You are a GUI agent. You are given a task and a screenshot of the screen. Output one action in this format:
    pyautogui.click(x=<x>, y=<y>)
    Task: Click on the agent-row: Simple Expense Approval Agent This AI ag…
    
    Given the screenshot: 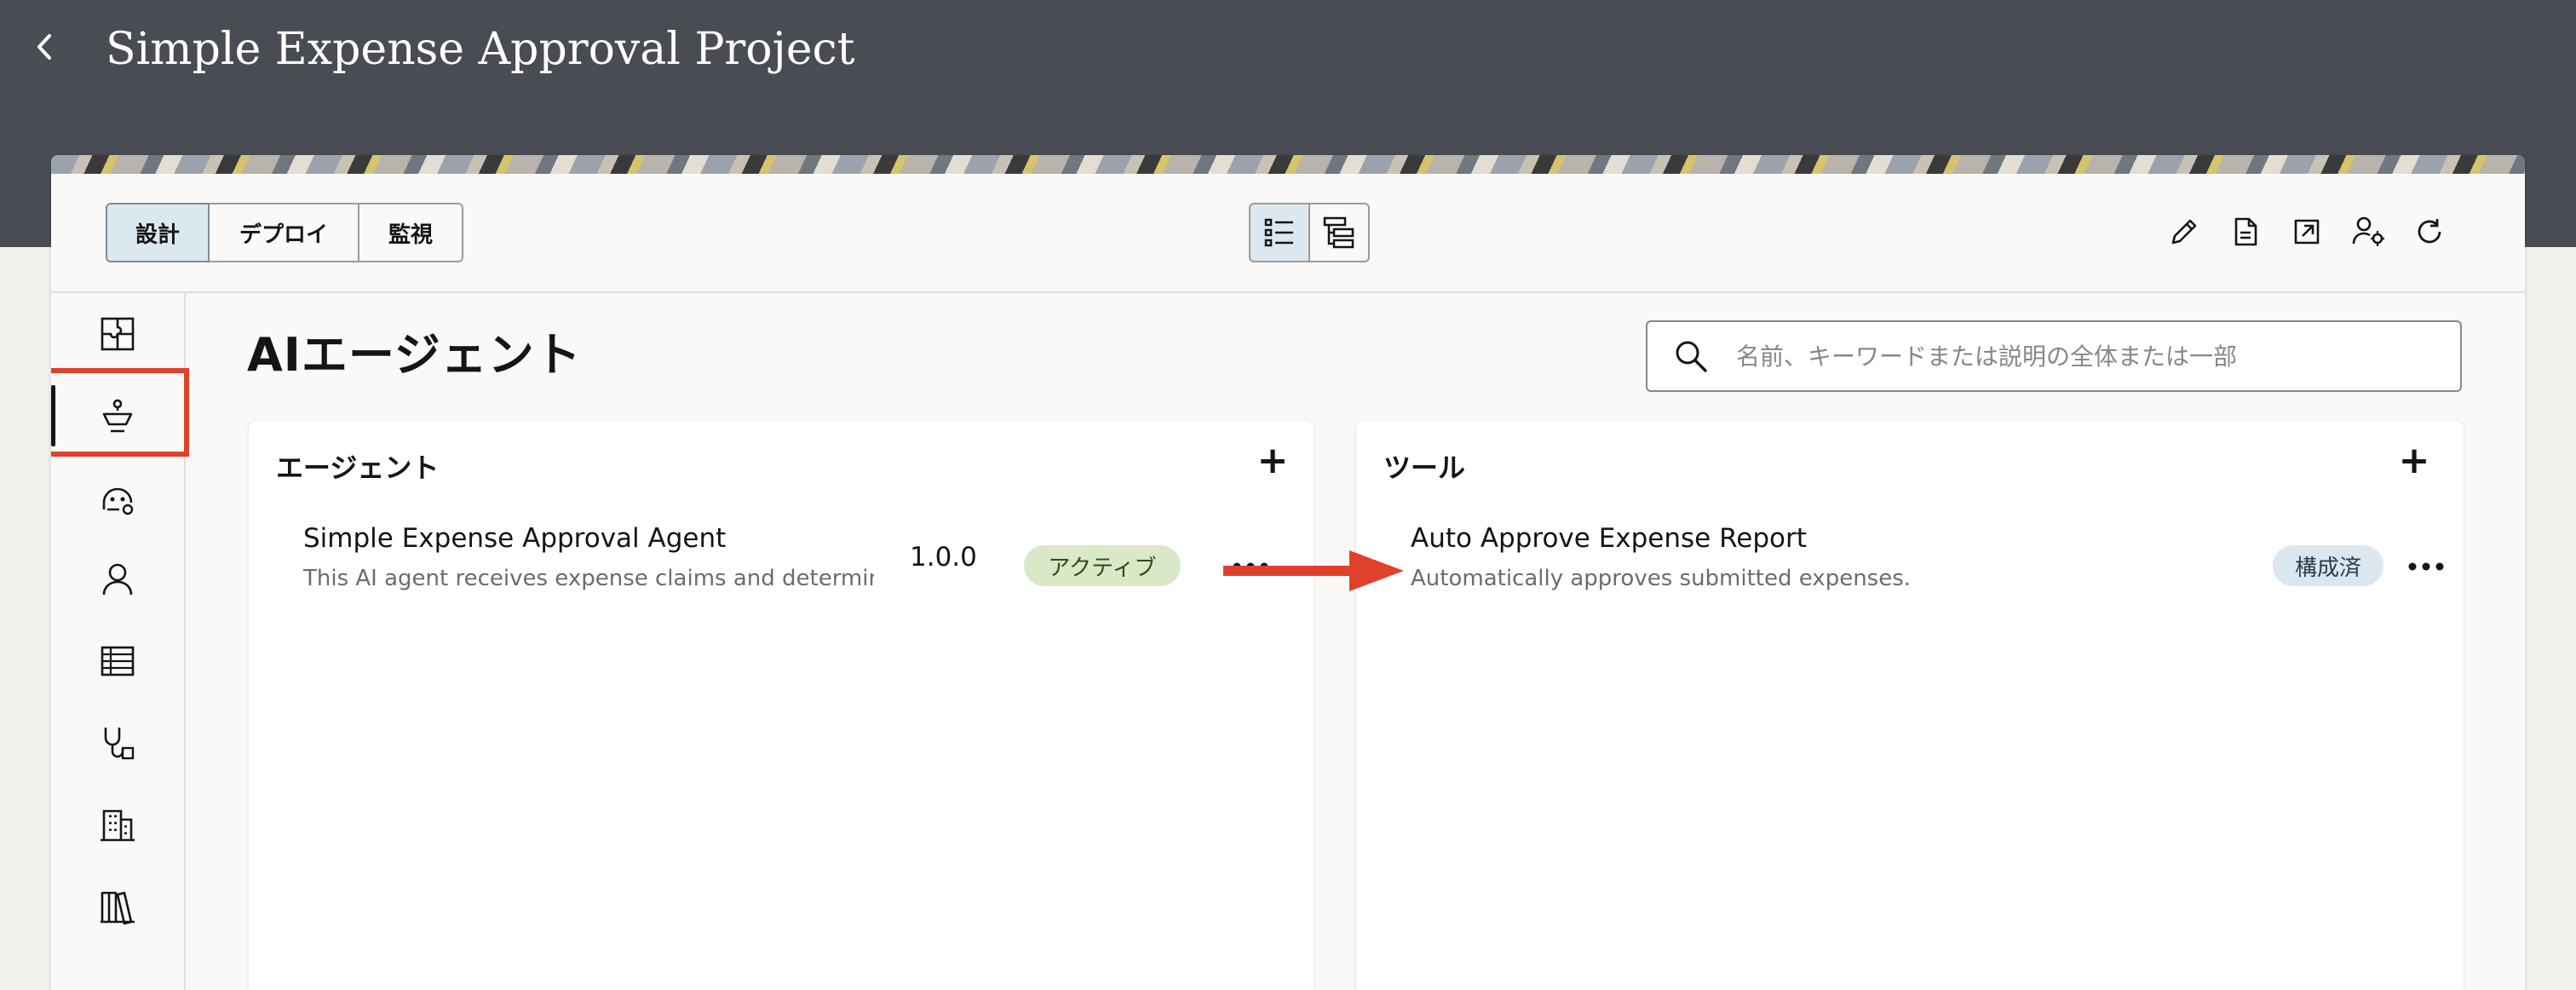 What is the action you would take?
    pyautogui.click(x=782, y=561)
    